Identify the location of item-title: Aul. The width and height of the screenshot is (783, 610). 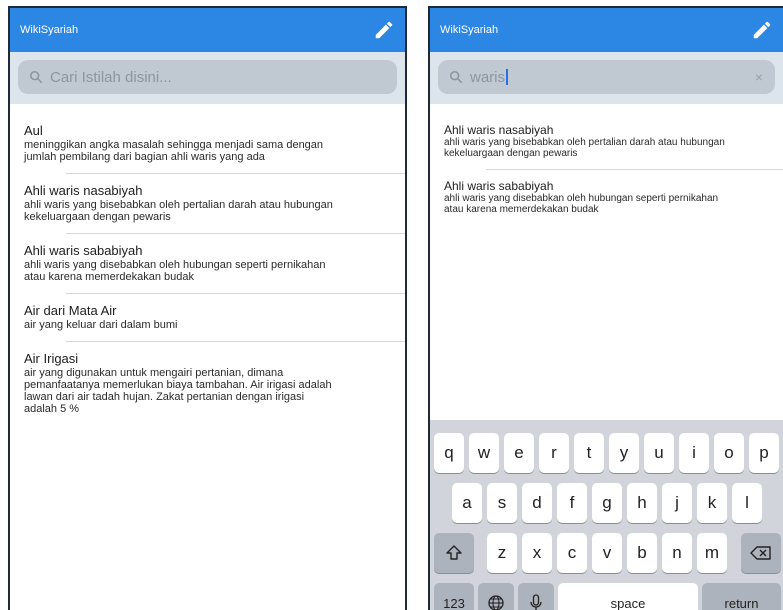
(33, 130).